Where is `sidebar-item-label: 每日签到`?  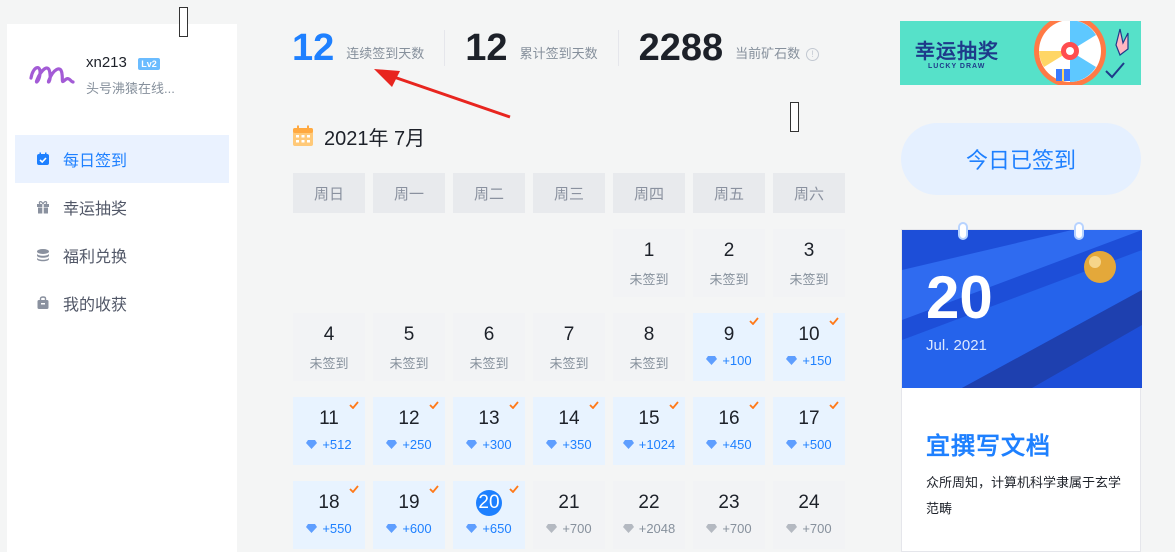
sidebar-item-label: 每日签到 is located at coordinates (95, 161).